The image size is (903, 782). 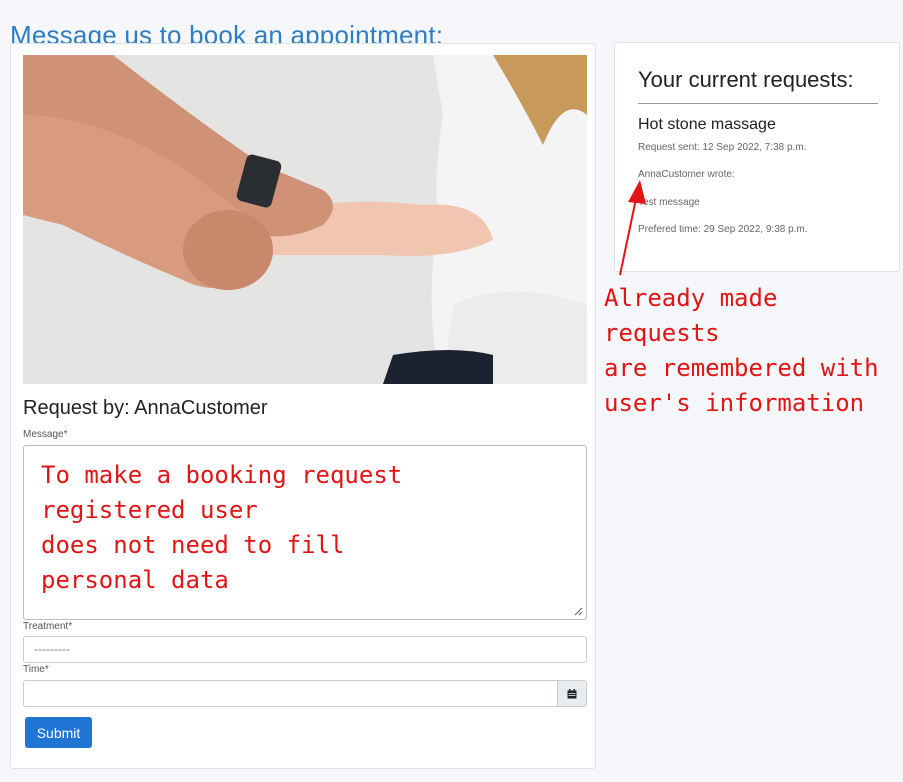 I want to click on divider, so click(x=758, y=103).